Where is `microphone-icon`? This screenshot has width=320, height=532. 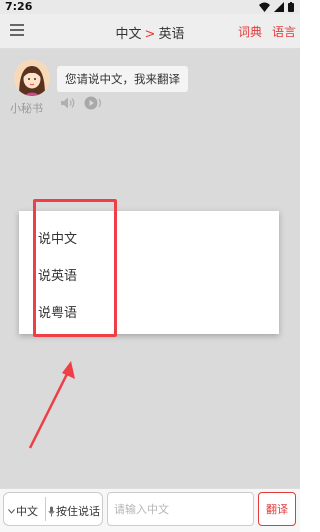 microphone-icon is located at coordinates (51, 511).